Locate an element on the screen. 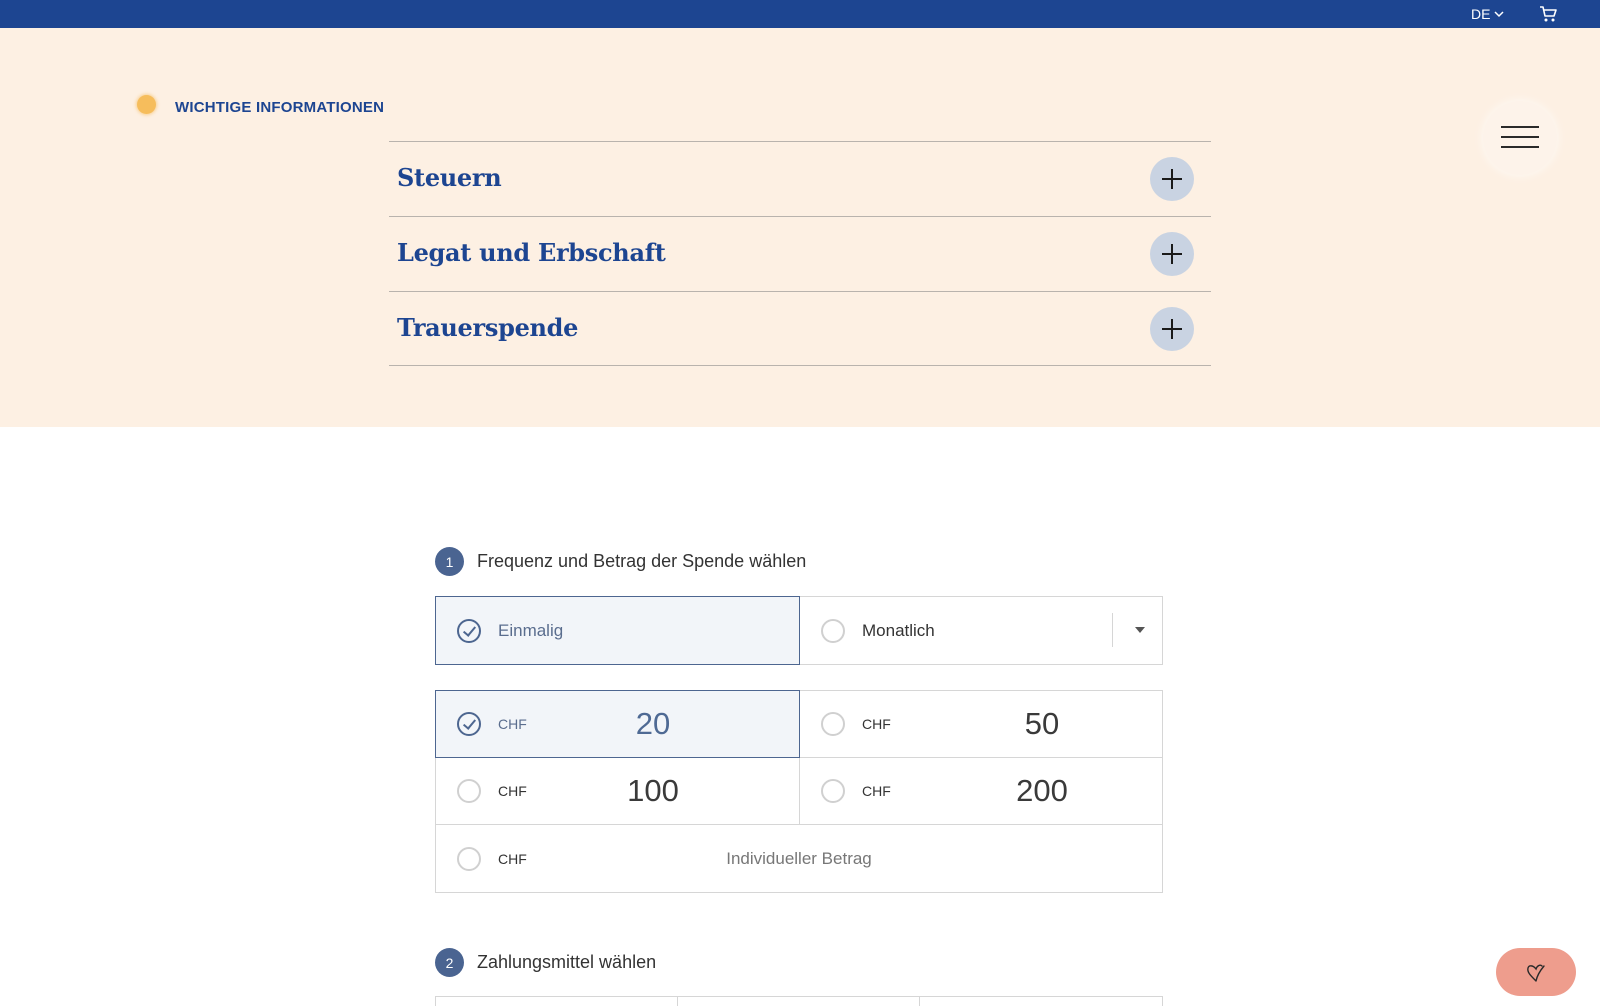  shopping-cart-icon is located at coordinates (1548, 14).